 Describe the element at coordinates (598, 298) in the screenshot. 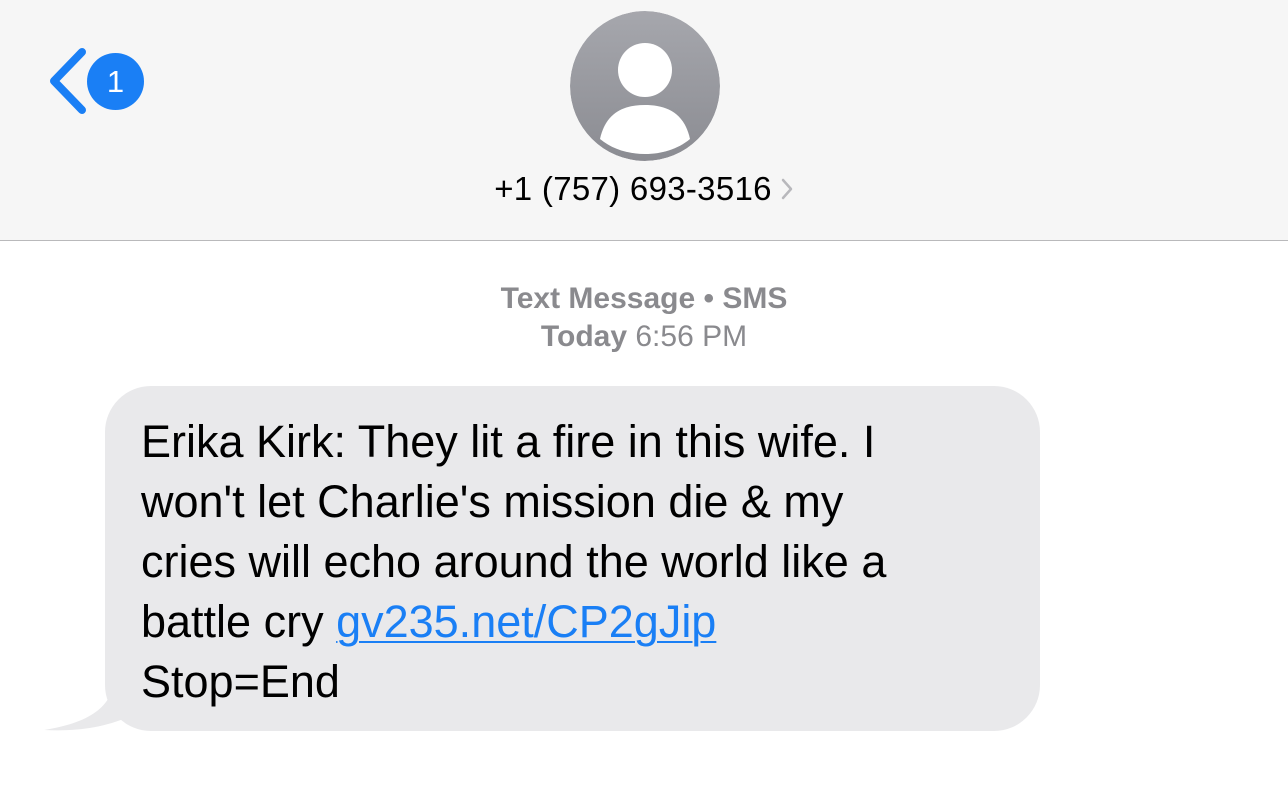

I see `service-label: Text Message` at that location.